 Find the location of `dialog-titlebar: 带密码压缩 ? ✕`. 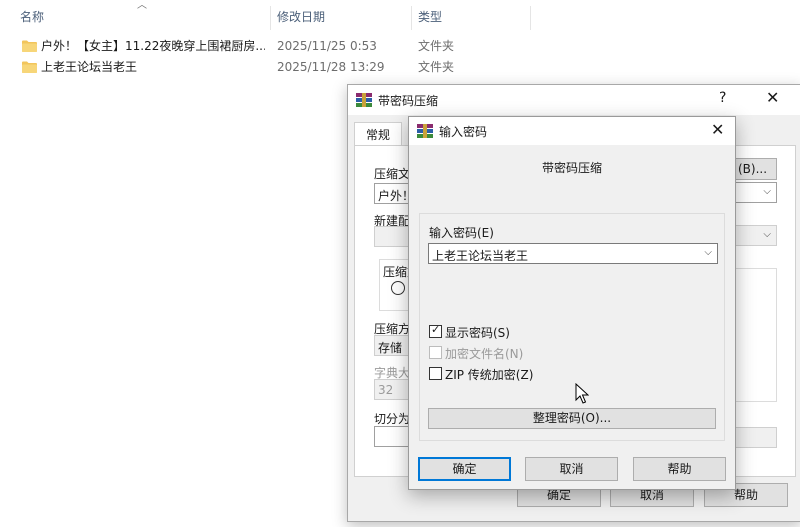

dialog-titlebar: 带密码压缩 ? ✕ is located at coordinates (574, 100).